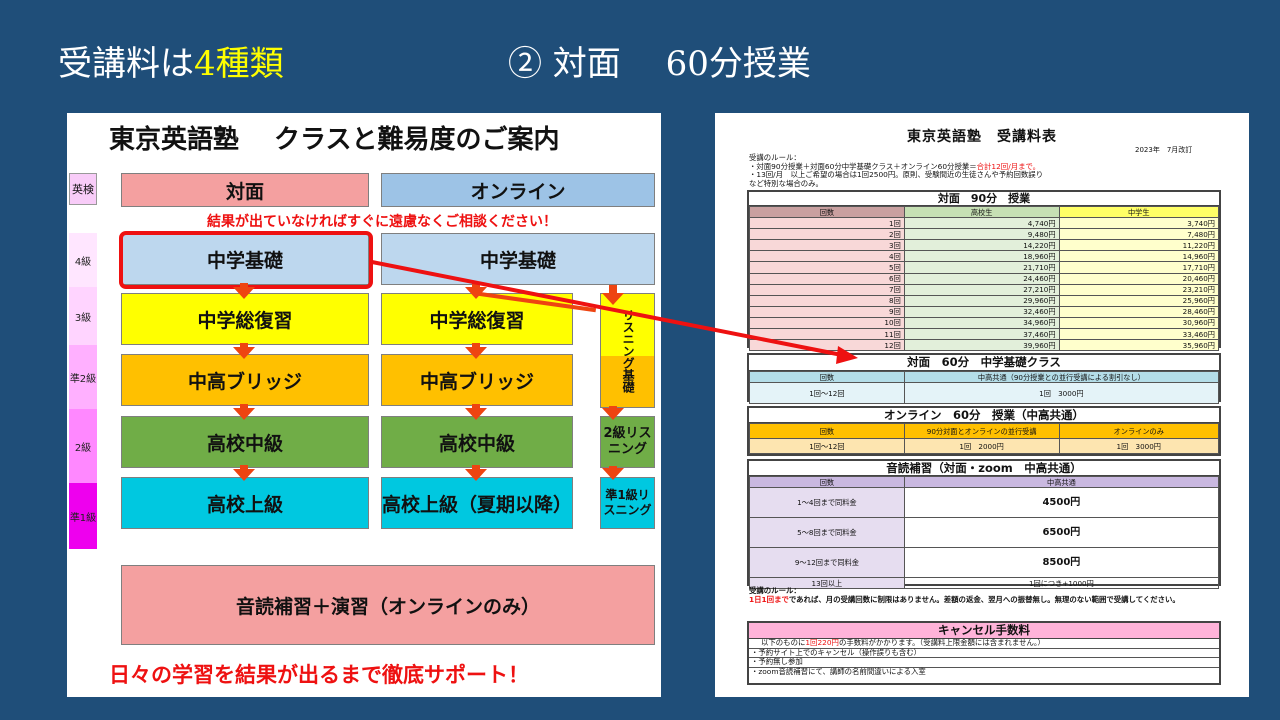  I want to click on section-ondoku-title: 音読補習（対面・zoom 中高共通）, so click(984, 468).